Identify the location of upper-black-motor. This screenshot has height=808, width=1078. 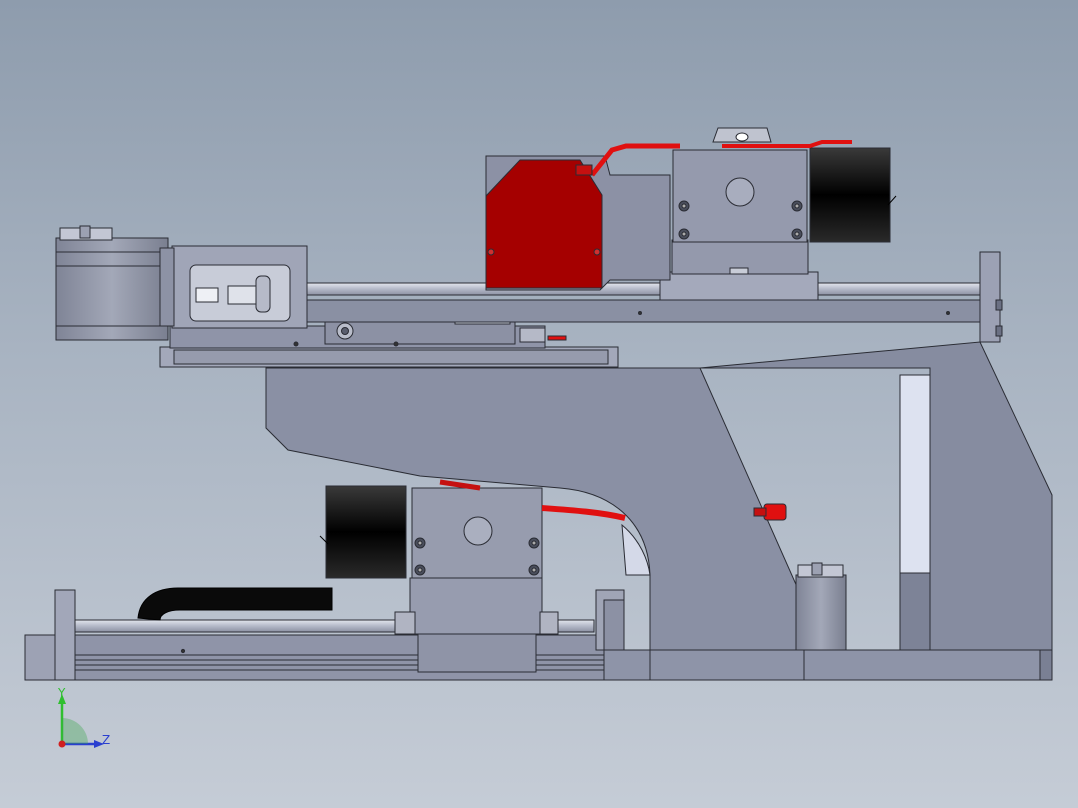
(850, 195).